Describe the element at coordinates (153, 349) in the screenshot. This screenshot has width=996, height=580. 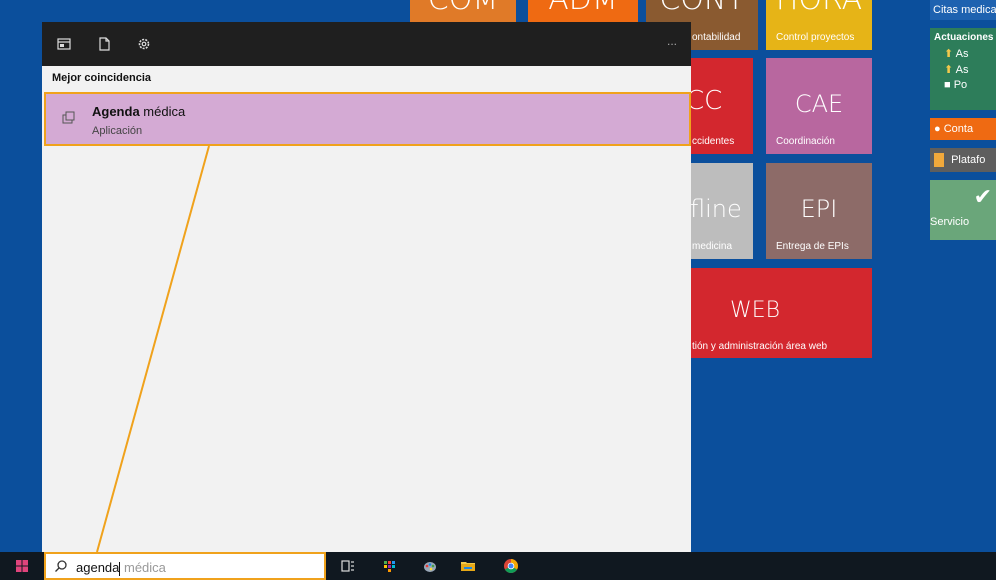
I see `annotation-line` at that location.